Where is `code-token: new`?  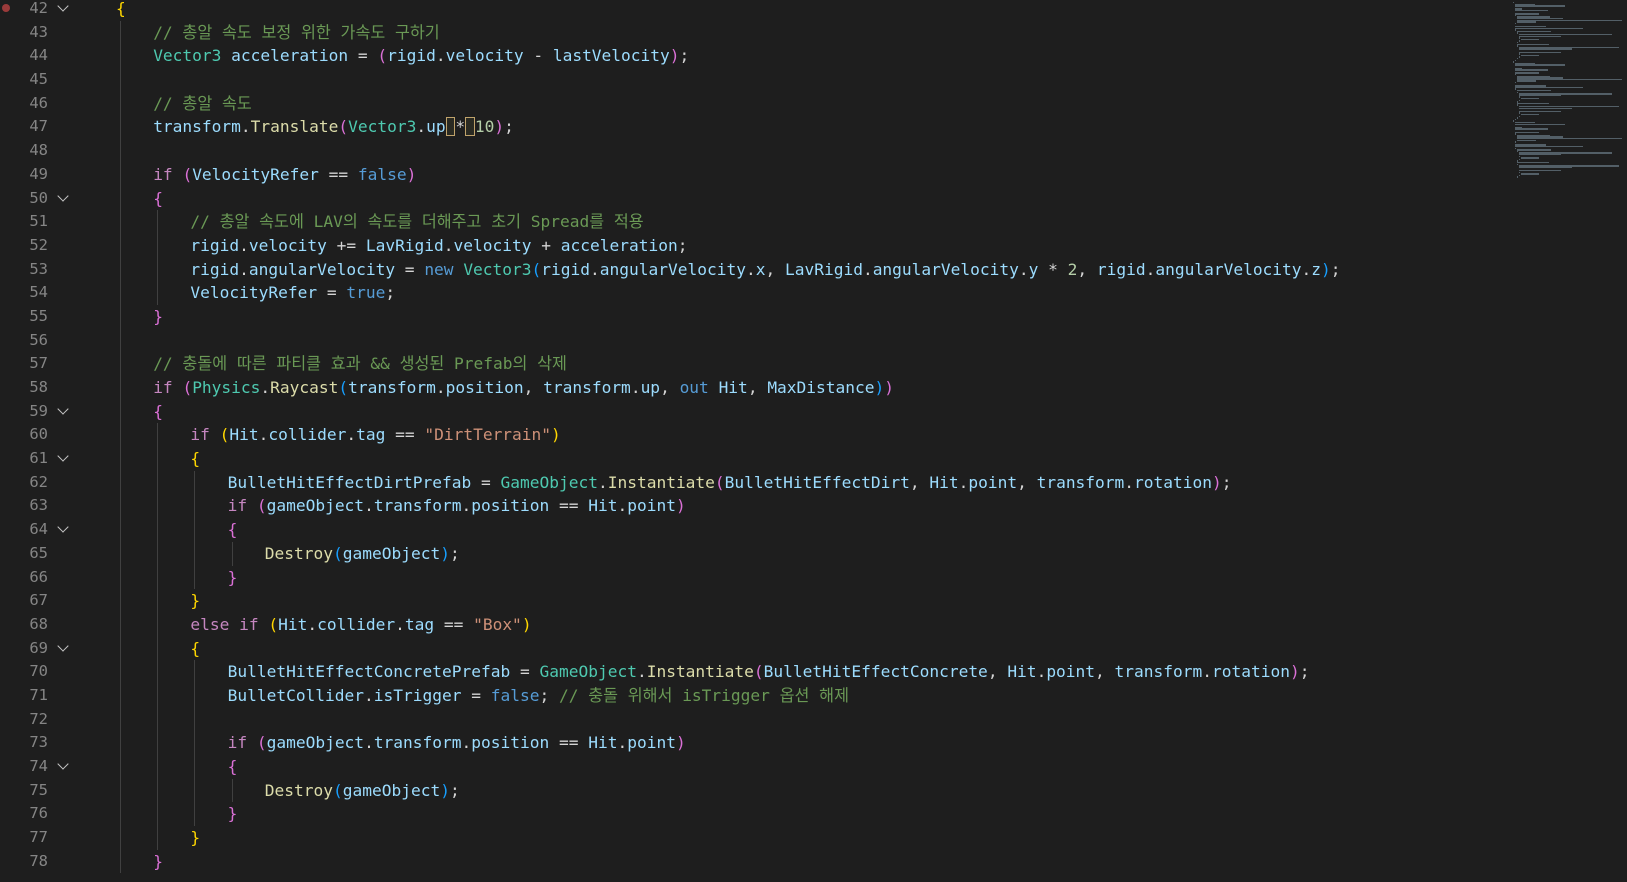 code-token: new is located at coordinates (439, 269).